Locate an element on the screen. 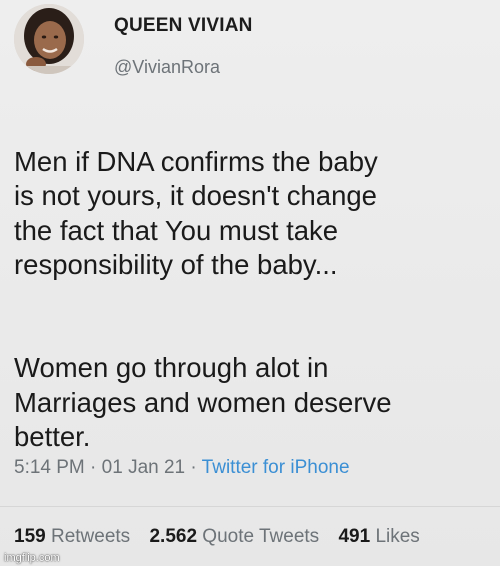 Image resolution: width=500 pixels, height=566 pixels. watermark: imgflip.com is located at coordinates (32, 558).